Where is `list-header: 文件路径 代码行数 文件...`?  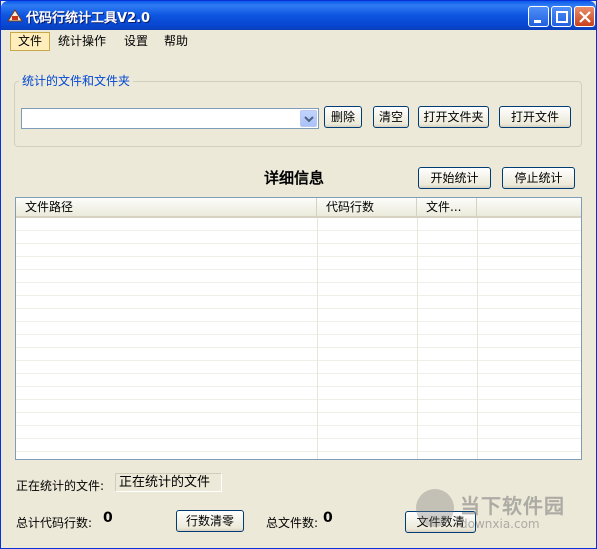 list-header: 文件路径 代码行数 文件... is located at coordinates (298, 208).